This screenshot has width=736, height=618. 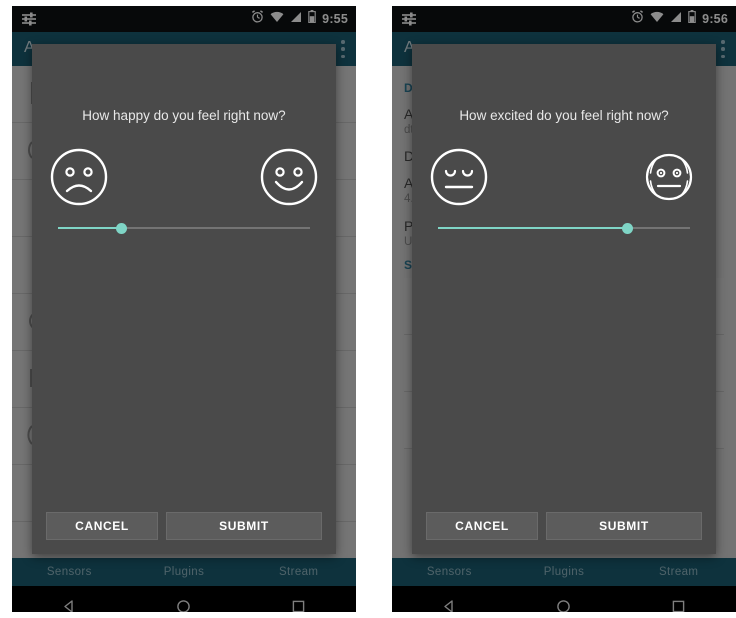 What do you see at coordinates (459, 177) in the screenshot?
I see `sleepy-face-icon` at bounding box center [459, 177].